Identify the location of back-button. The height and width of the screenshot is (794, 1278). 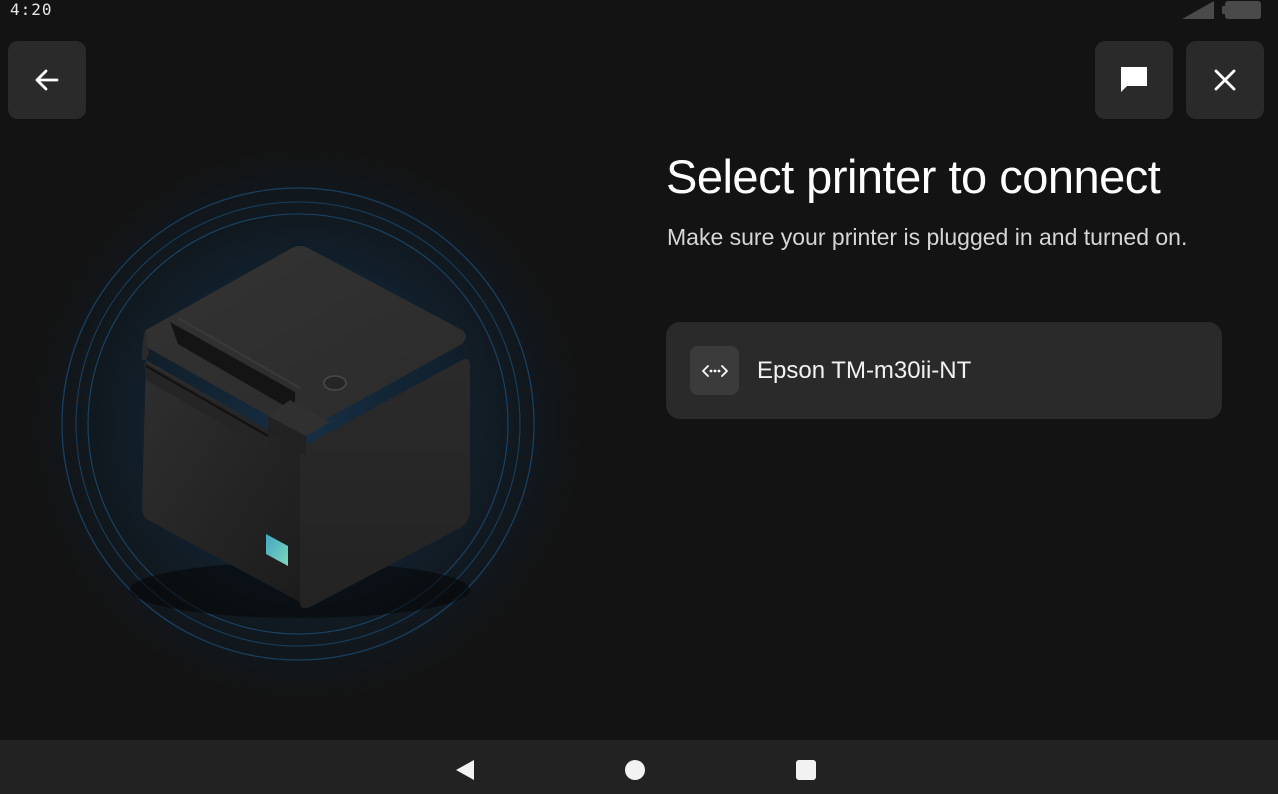
(47, 80).